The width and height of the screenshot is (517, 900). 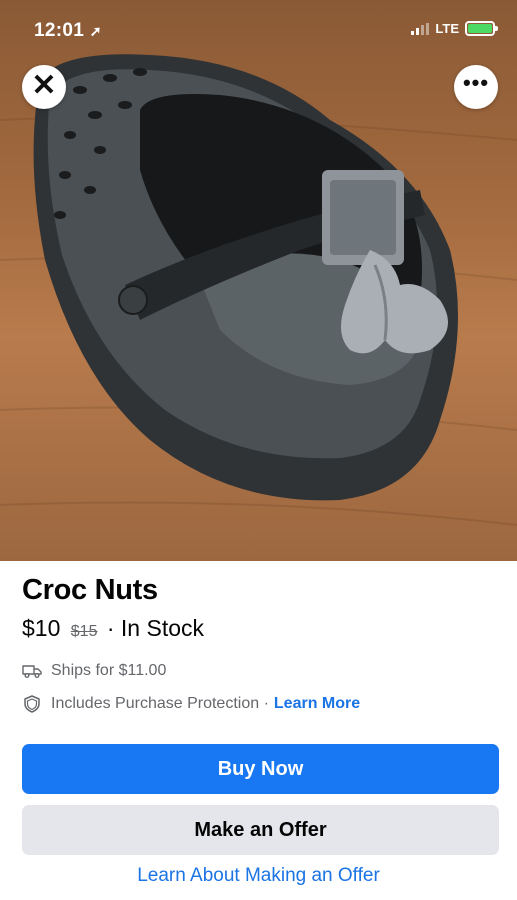 I want to click on truck-icon, so click(x=32, y=671).